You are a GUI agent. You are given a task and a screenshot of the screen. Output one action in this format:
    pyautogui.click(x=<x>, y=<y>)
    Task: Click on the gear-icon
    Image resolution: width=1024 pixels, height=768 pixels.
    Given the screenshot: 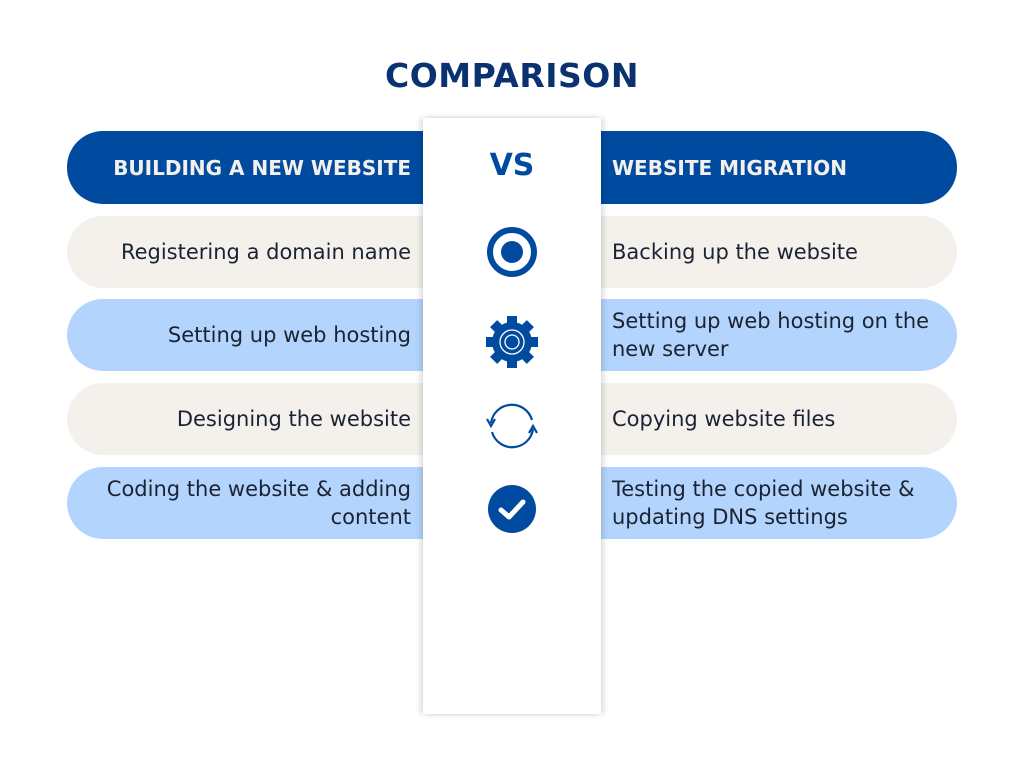 What is the action you would take?
    pyautogui.click(x=512, y=342)
    